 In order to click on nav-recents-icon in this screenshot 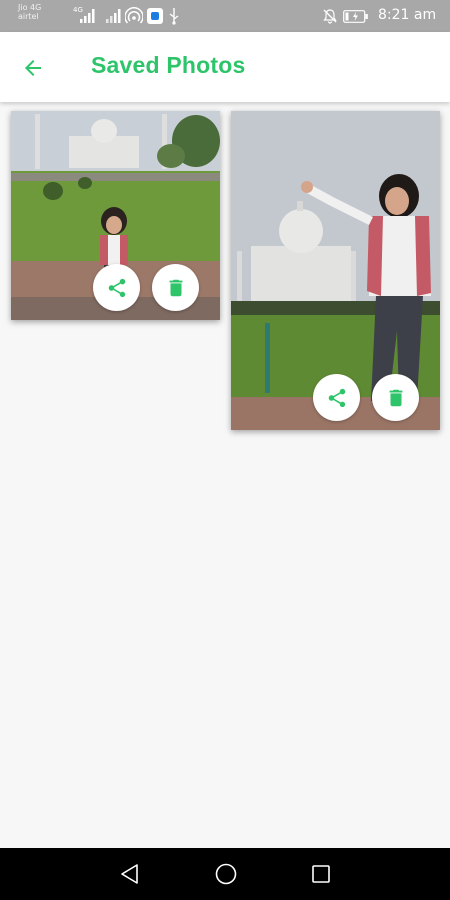, I will do `click(321, 874)`.